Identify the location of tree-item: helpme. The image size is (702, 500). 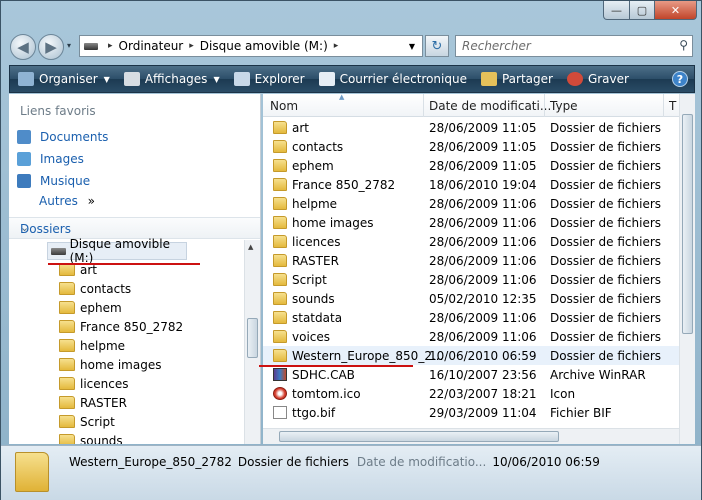
(92, 345).